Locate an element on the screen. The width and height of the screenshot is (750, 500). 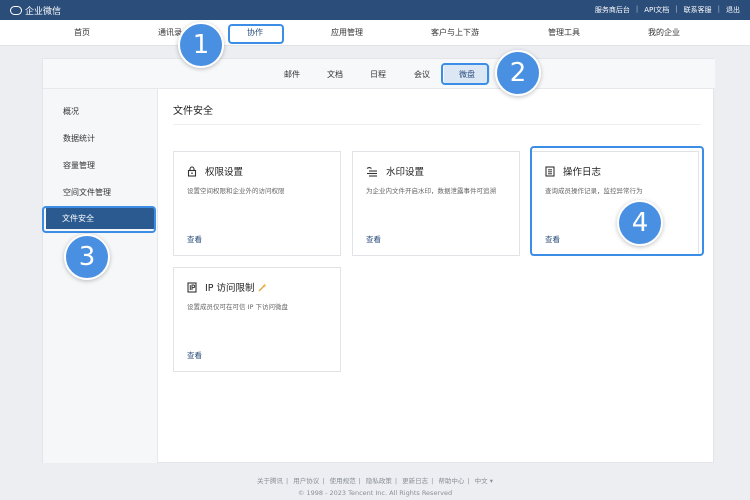
highlight-operation-log is located at coordinates (617, 201).